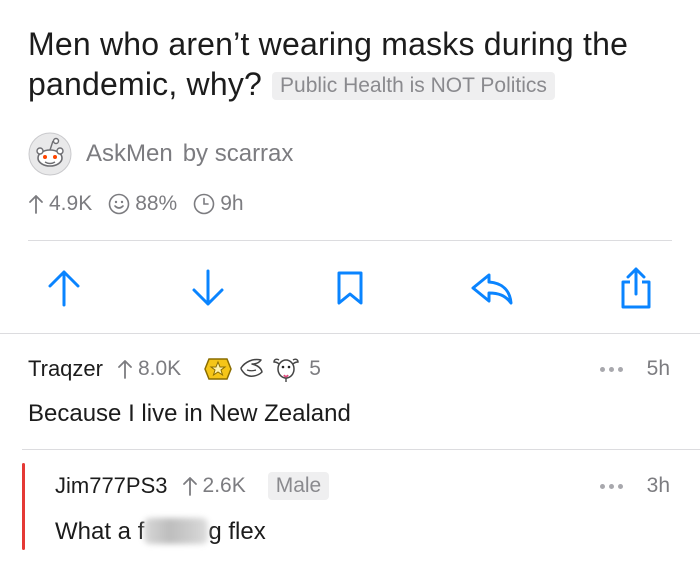  Describe the element at coordinates (658, 368) in the screenshot. I see `comment-age: 5h` at that location.